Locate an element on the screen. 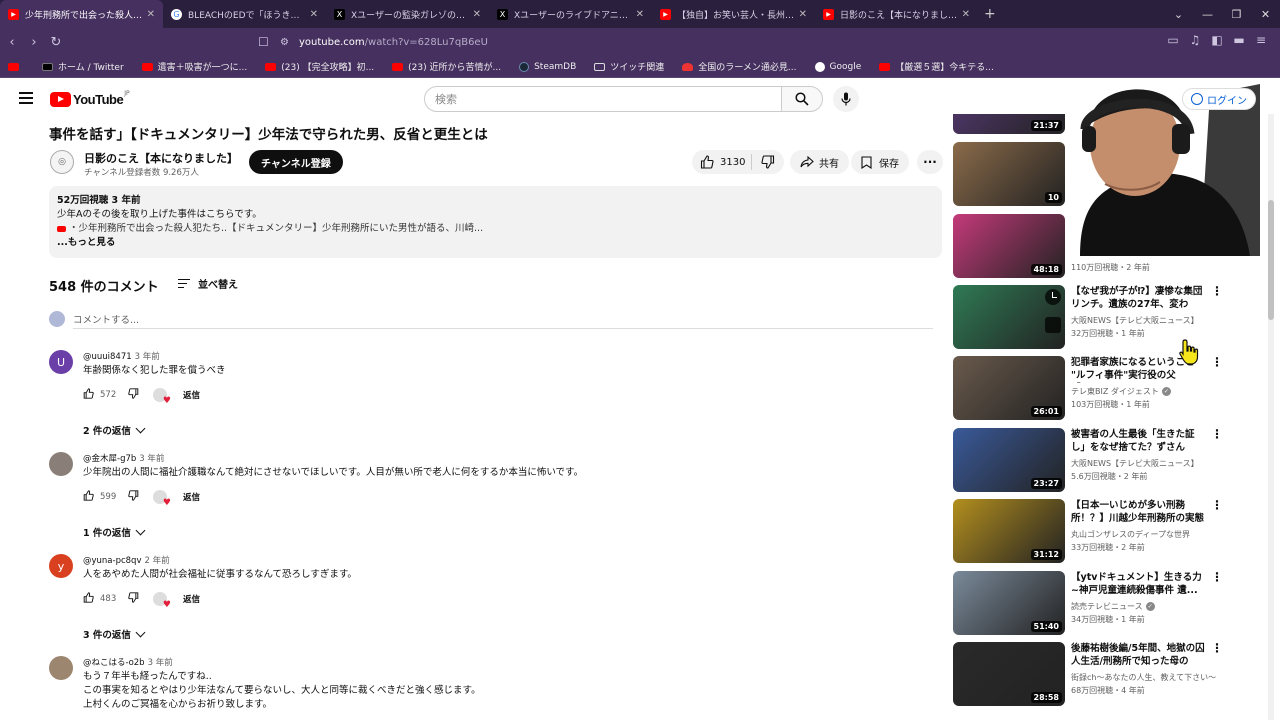  maximize-icon: ❐ is located at coordinates (1236, 14).